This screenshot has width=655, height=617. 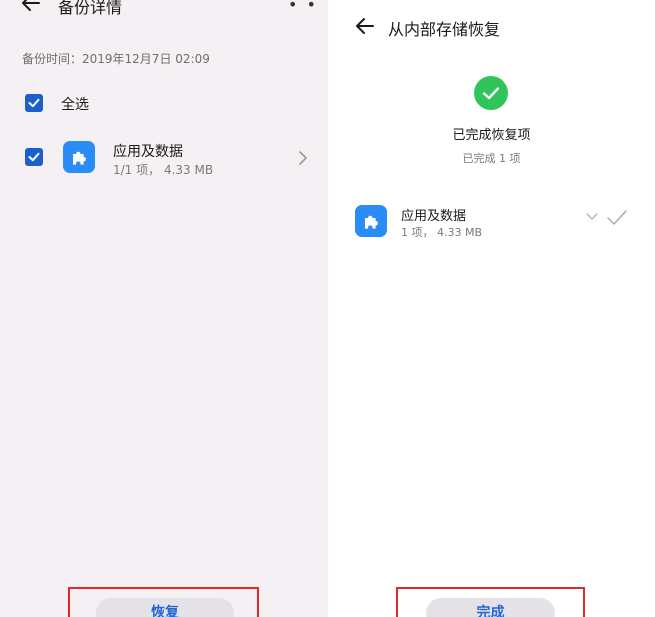 I want to click on item-detail: 1 项， 4.33 MB, so click(x=442, y=232).